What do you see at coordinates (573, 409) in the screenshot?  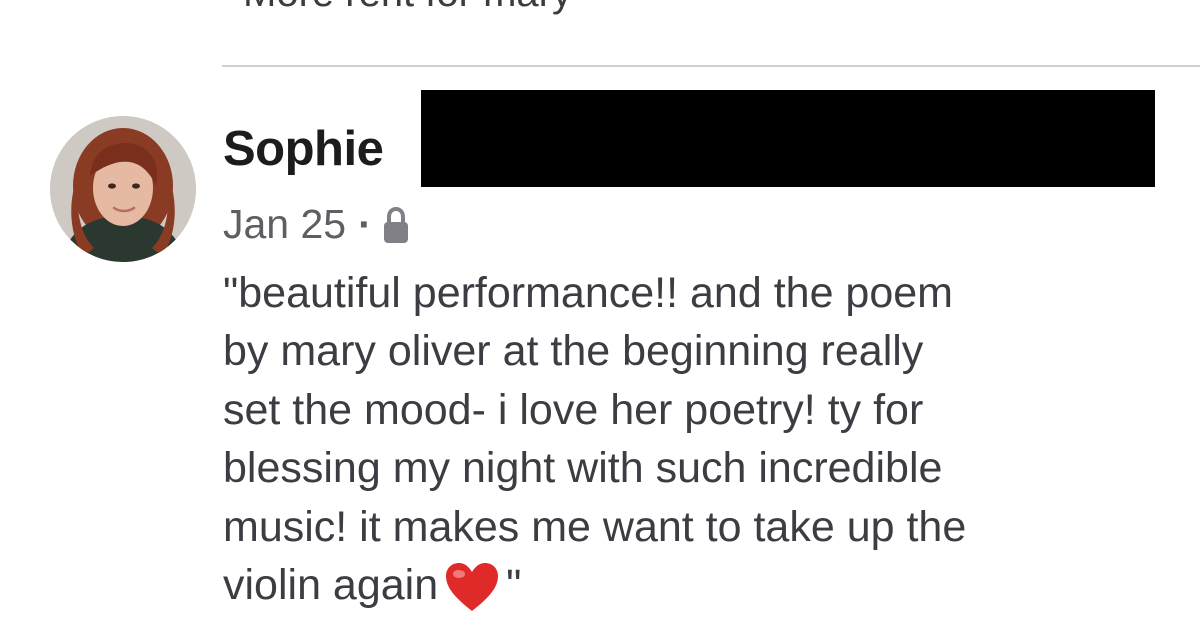 I see `comment-line: set the mood- i love her poetry! ty for` at bounding box center [573, 409].